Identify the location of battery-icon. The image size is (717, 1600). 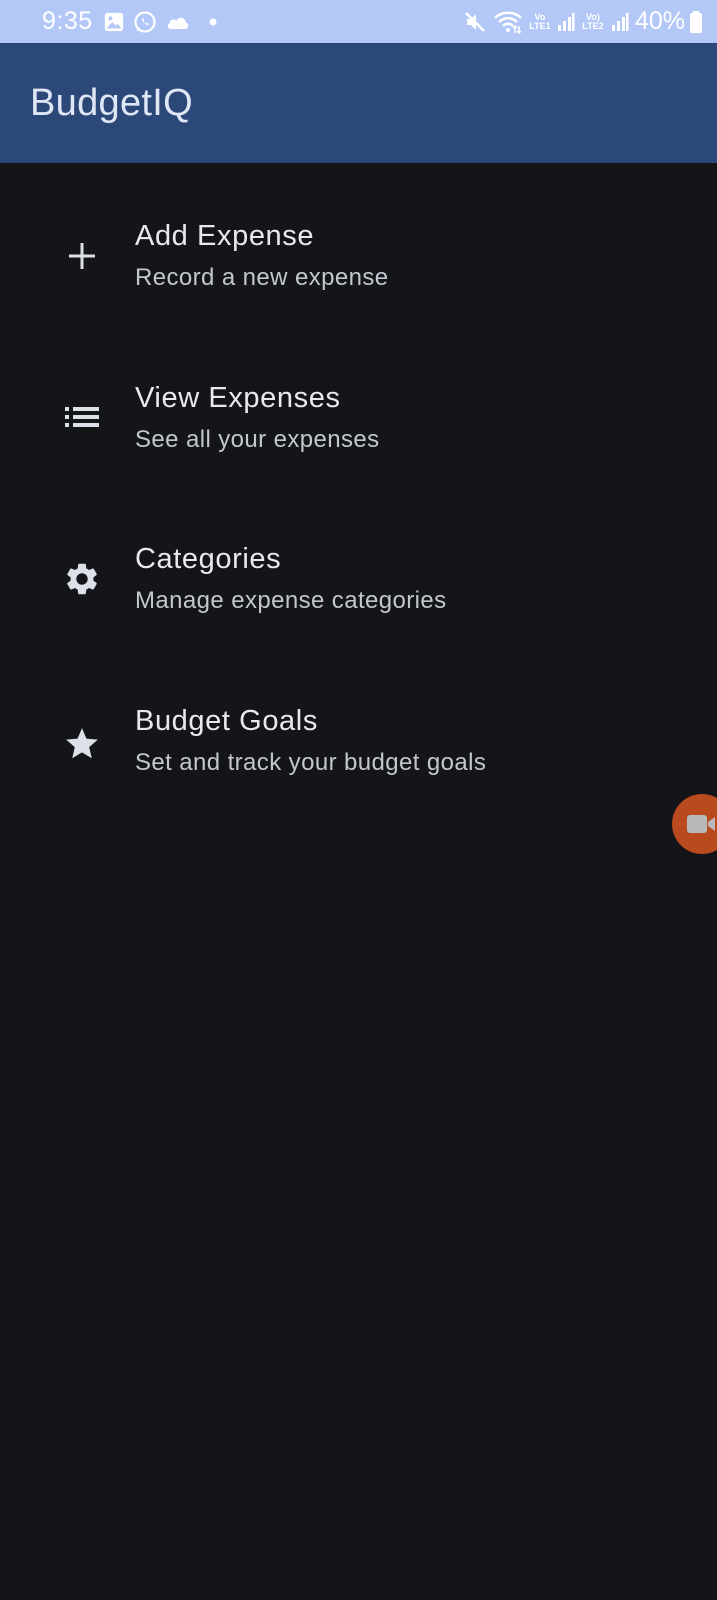
(696, 22).